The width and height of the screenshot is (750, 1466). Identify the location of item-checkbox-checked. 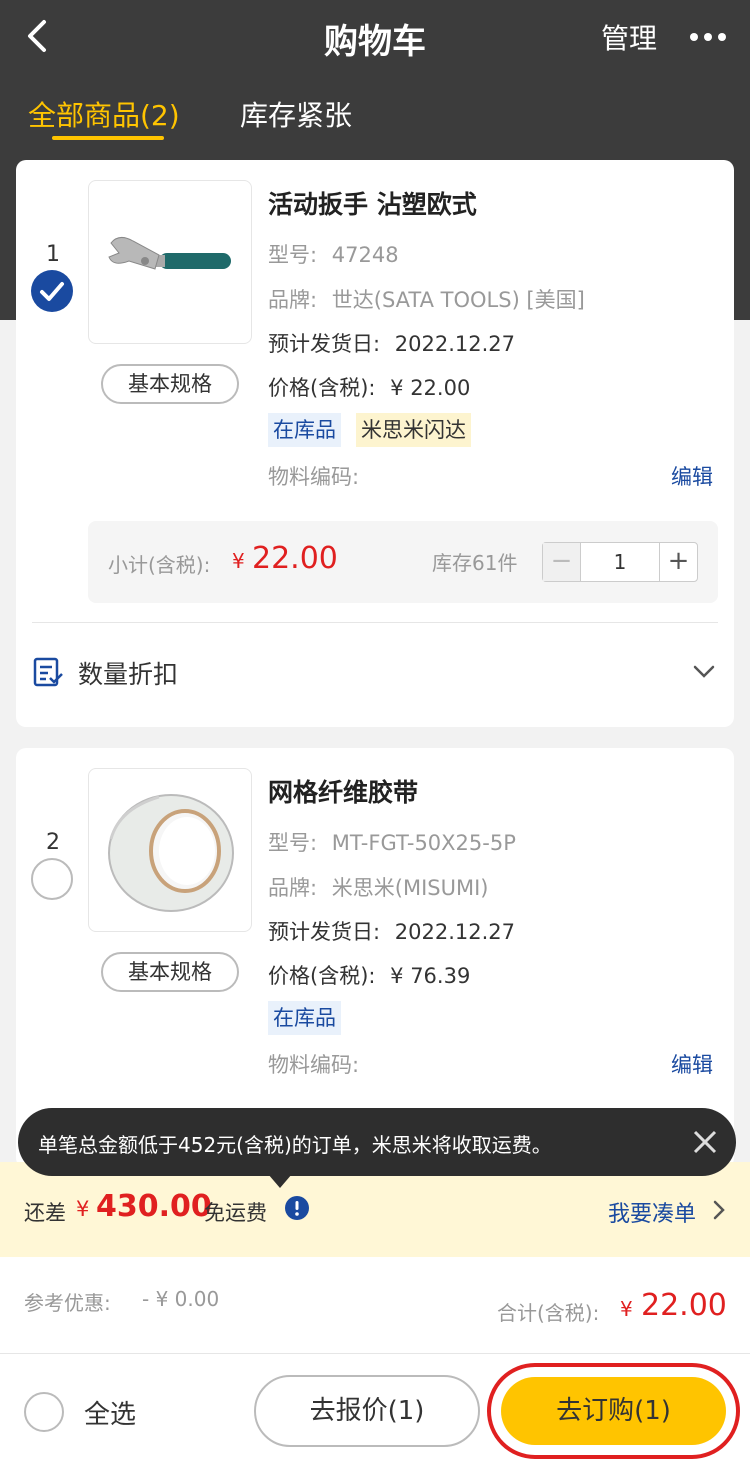
(52, 291).